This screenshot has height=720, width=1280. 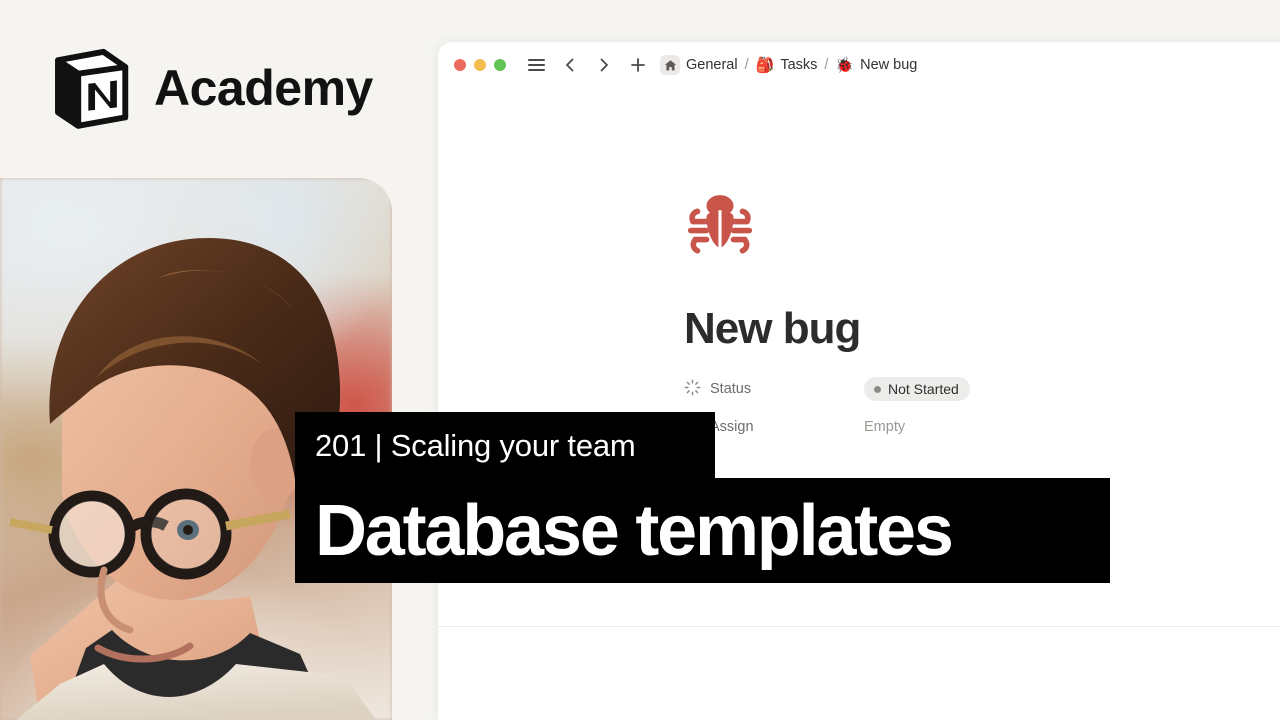 I want to click on overlay-subtitle-bar: 201 | Scaling your team, so click(x=505, y=445).